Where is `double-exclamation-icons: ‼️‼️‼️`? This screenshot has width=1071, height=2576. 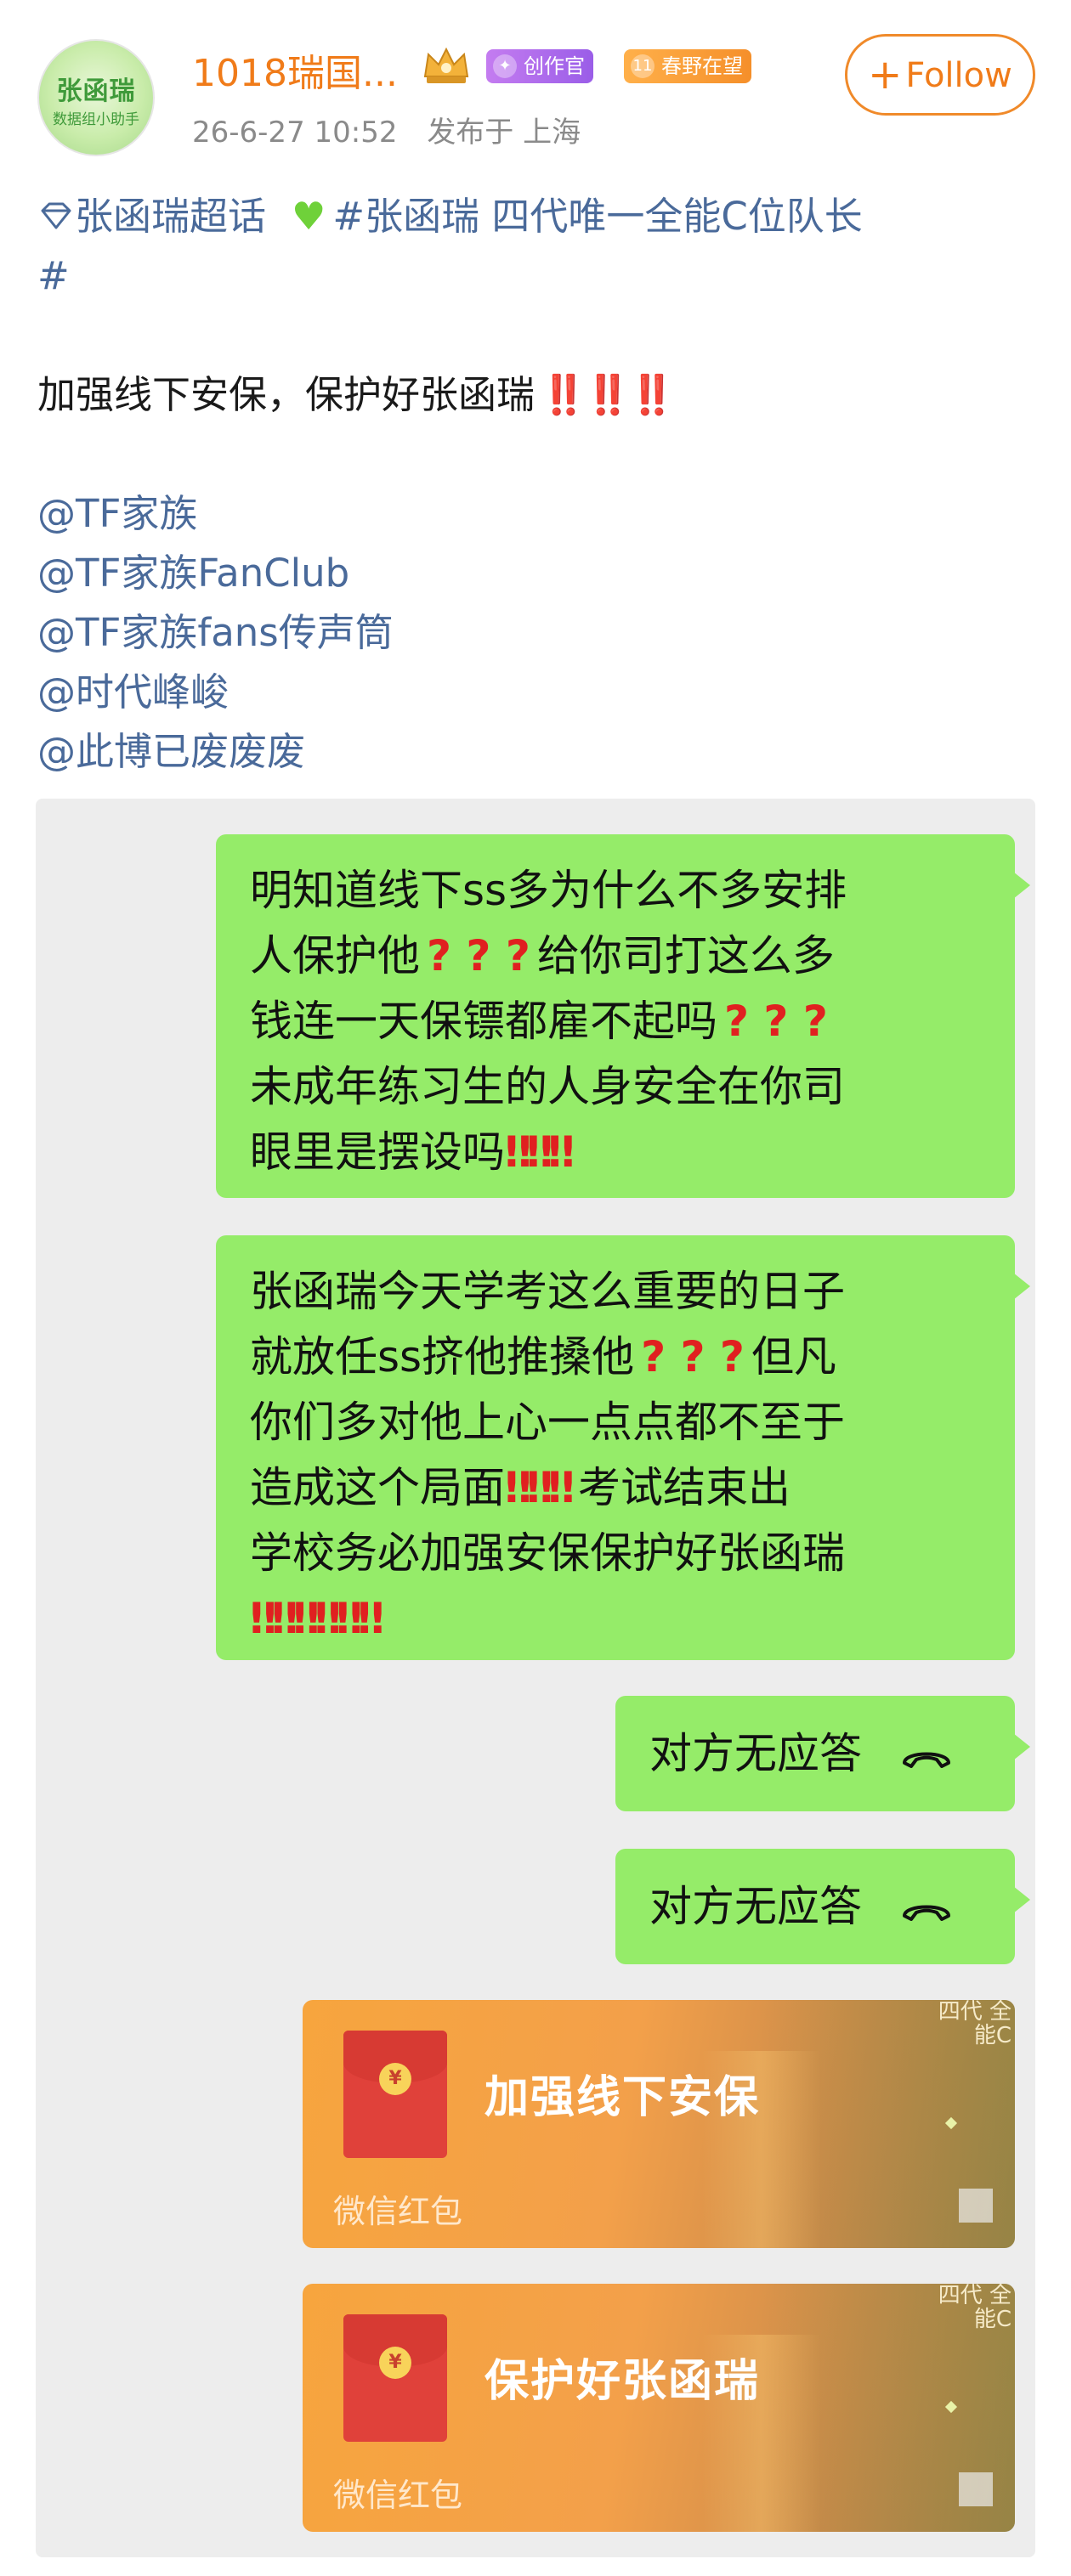
double-exclamation-icons: ‼️‼️‼️ is located at coordinates (608, 394).